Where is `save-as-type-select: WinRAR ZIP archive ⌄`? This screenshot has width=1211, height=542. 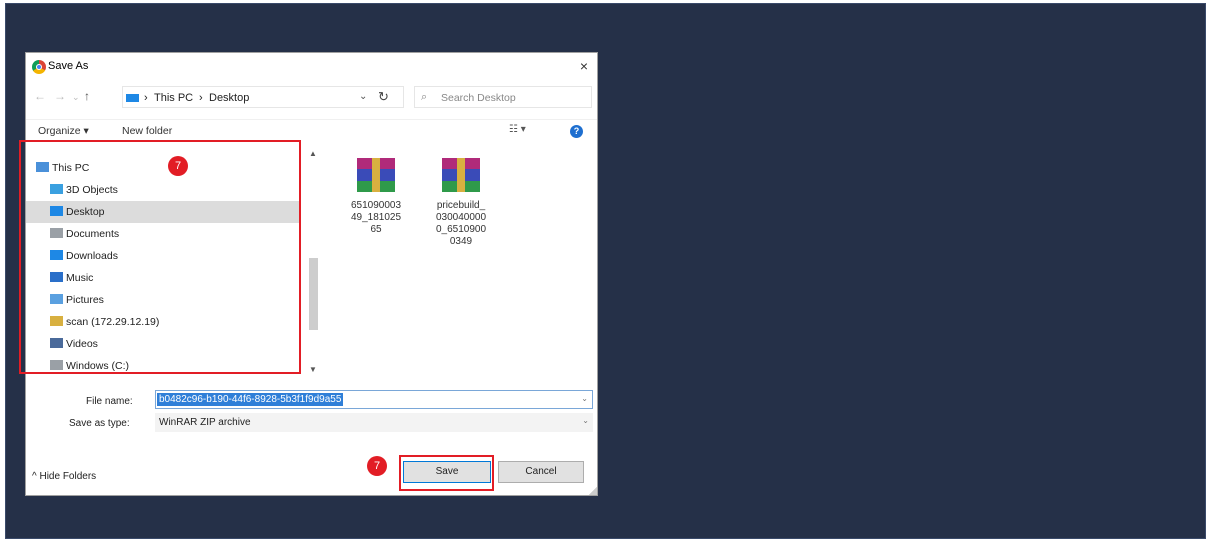
save-as-type-select: WinRAR ZIP archive ⌄ is located at coordinates (374, 422).